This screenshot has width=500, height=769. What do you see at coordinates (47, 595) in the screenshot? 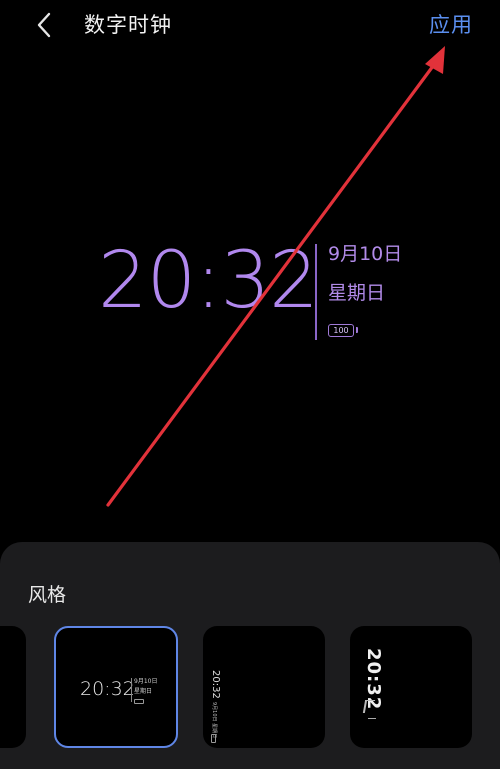
I see `style-label: 风格` at bounding box center [47, 595].